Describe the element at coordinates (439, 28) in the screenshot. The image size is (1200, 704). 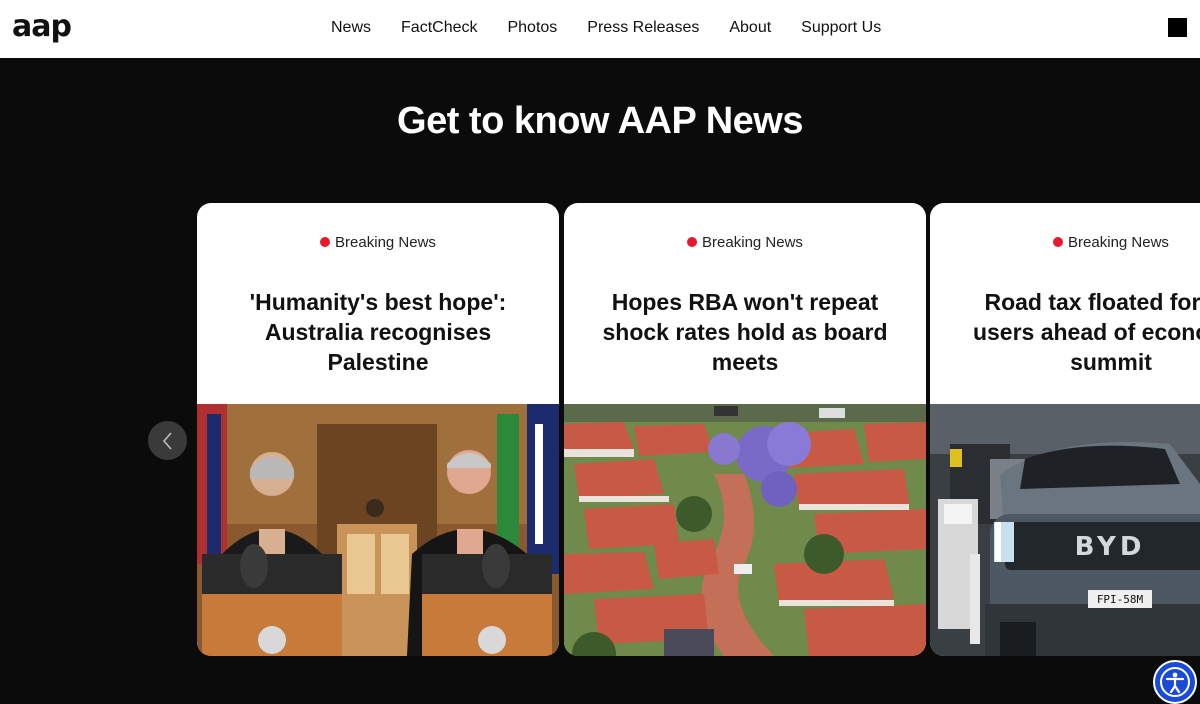
I see `nav-factcheck: FactCheck` at that location.